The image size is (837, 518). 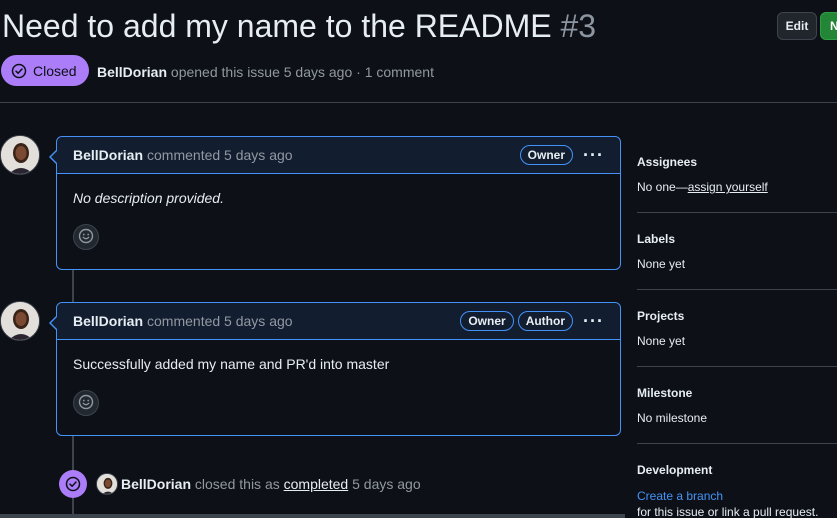 I want to click on sidebar-milestone: Milestone No milestone, so click(x=737, y=405).